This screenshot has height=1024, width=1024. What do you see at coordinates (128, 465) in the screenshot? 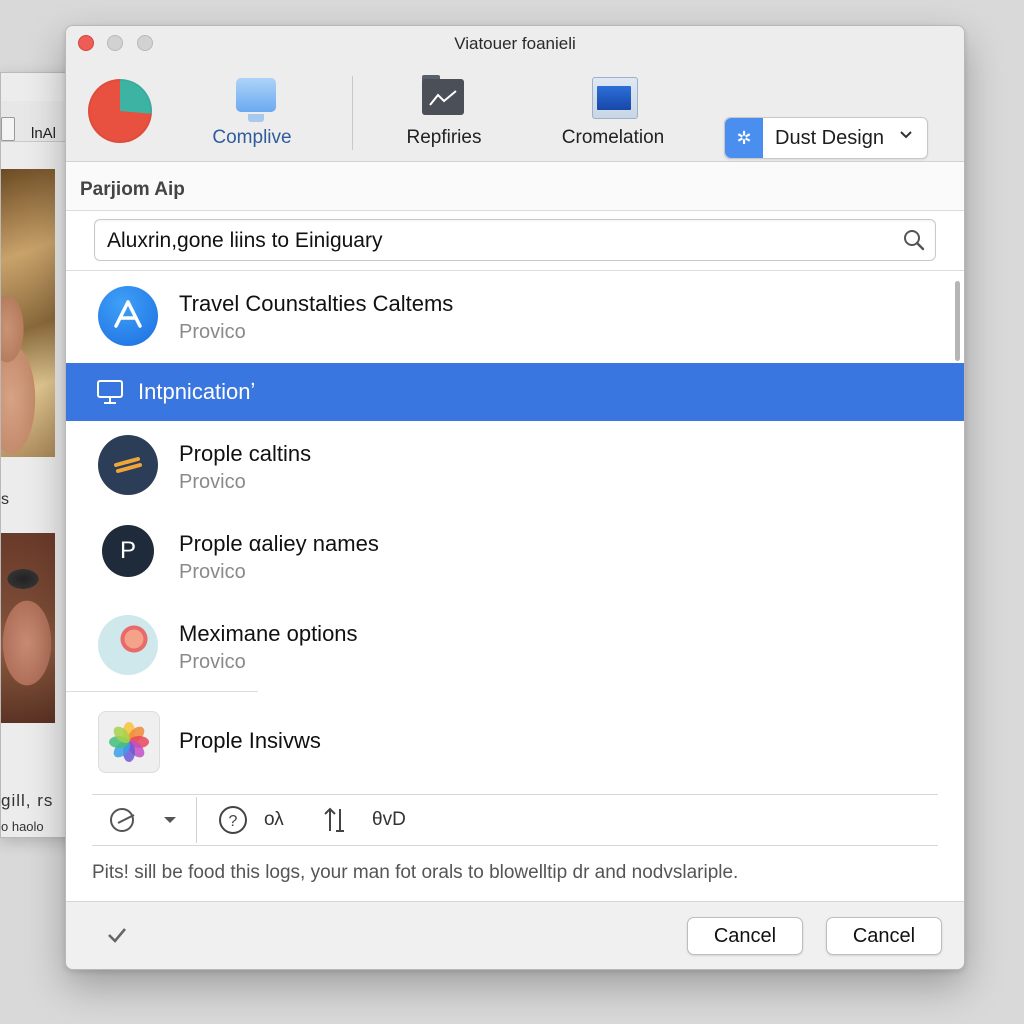
I see `arrows-icon` at bounding box center [128, 465].